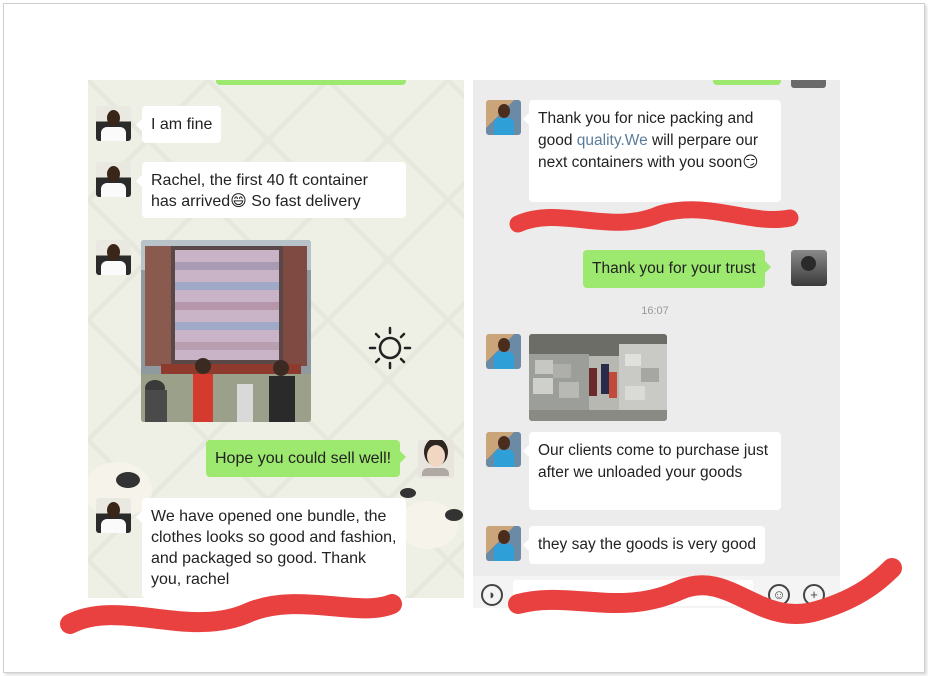  What do you see at coordinates (808, 84) in the screenshot?
I see `previous-avatar` at bounding box center [808, 84].